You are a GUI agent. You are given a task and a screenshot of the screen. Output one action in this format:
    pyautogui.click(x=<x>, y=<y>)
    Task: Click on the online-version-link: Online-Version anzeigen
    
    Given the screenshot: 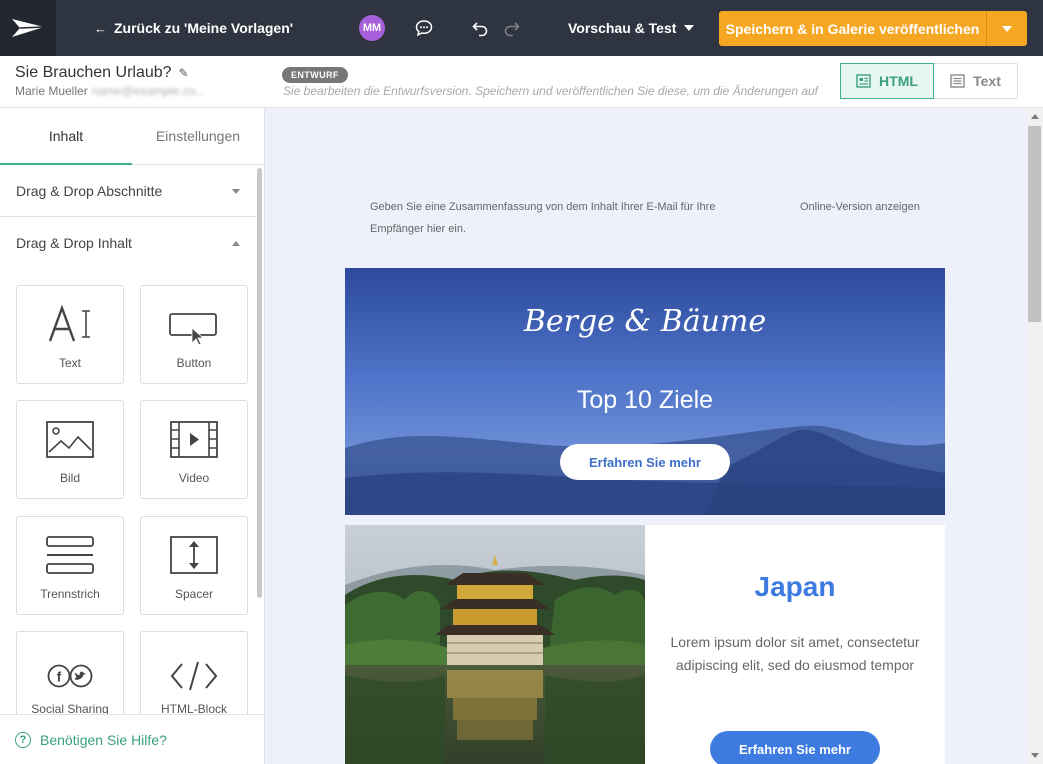 What is the action you would take?
    pyautogui.click(x=860, y=207)
    